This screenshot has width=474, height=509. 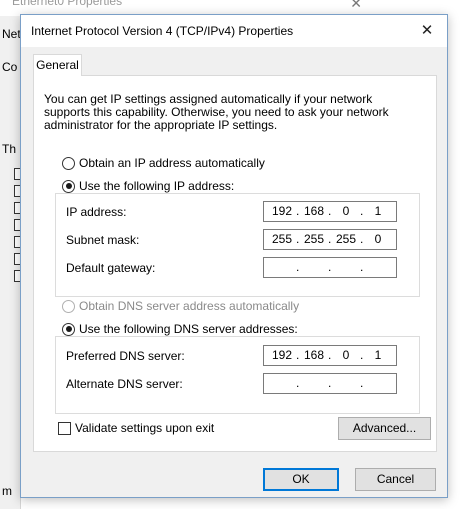 I want to click on obtain-dns-auto-option: Obtain DNS server address automatically, so click(x=180, y=306).